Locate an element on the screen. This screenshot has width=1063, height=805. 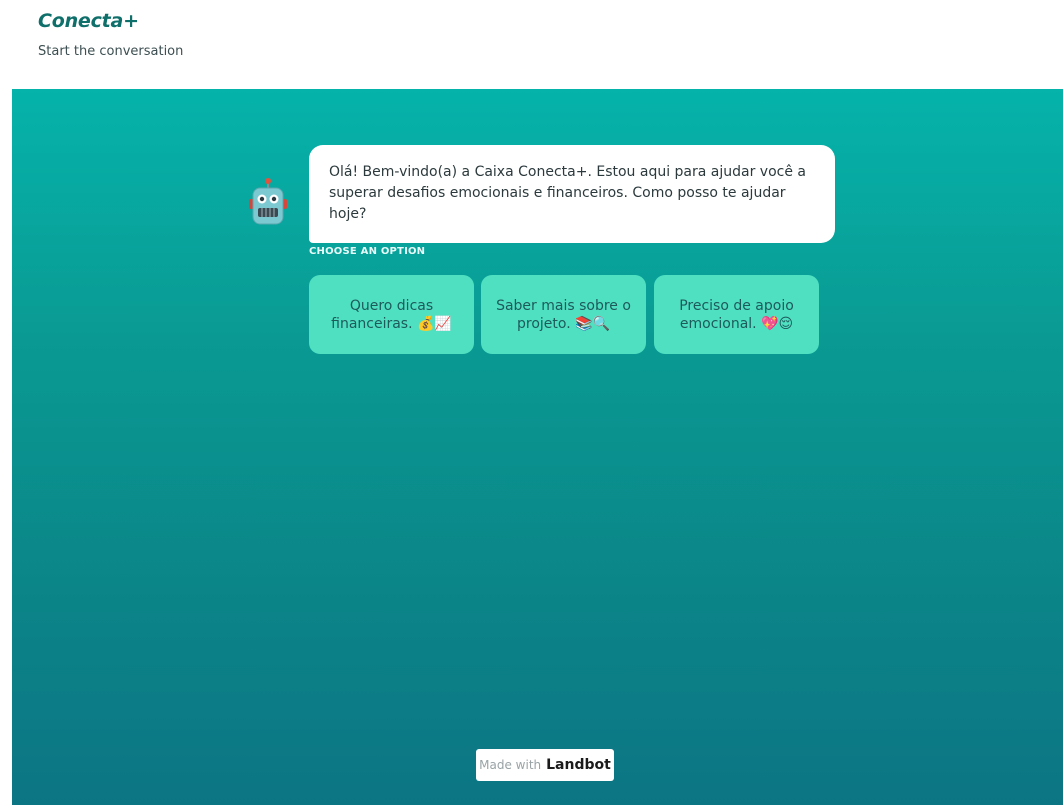
option-financial-tips-button: Quero dicas financeiras. 💰📈 is located at coordinates (391, 314).